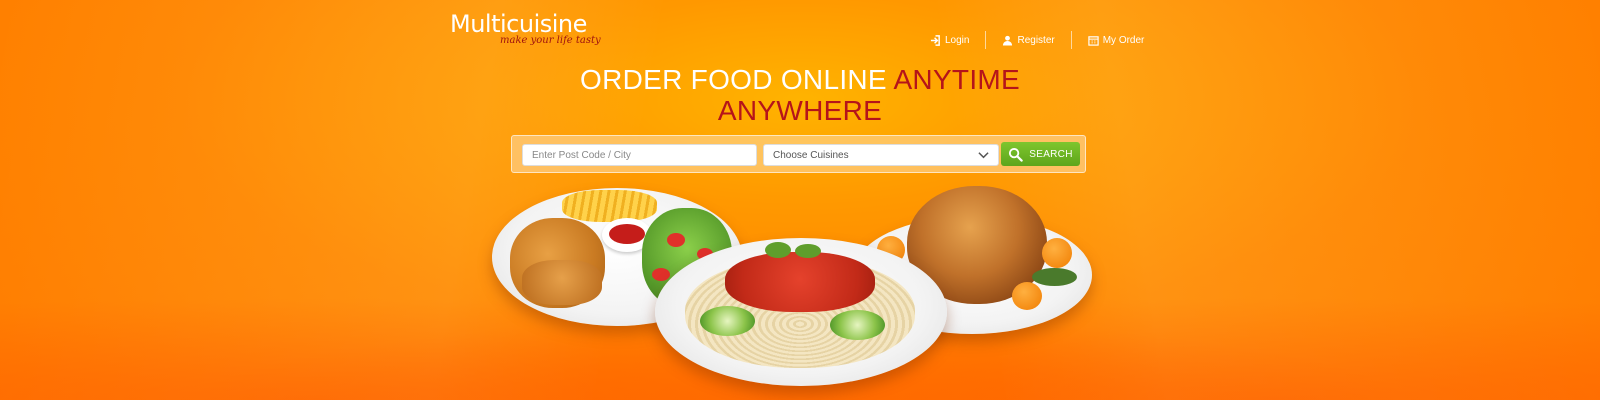 The image size is (1600, 400). What do you see at coordinates (957, 79) in the screenshot?
I see `headline-accent-anytime: ANYTIME` at bounding box center [957, 79].